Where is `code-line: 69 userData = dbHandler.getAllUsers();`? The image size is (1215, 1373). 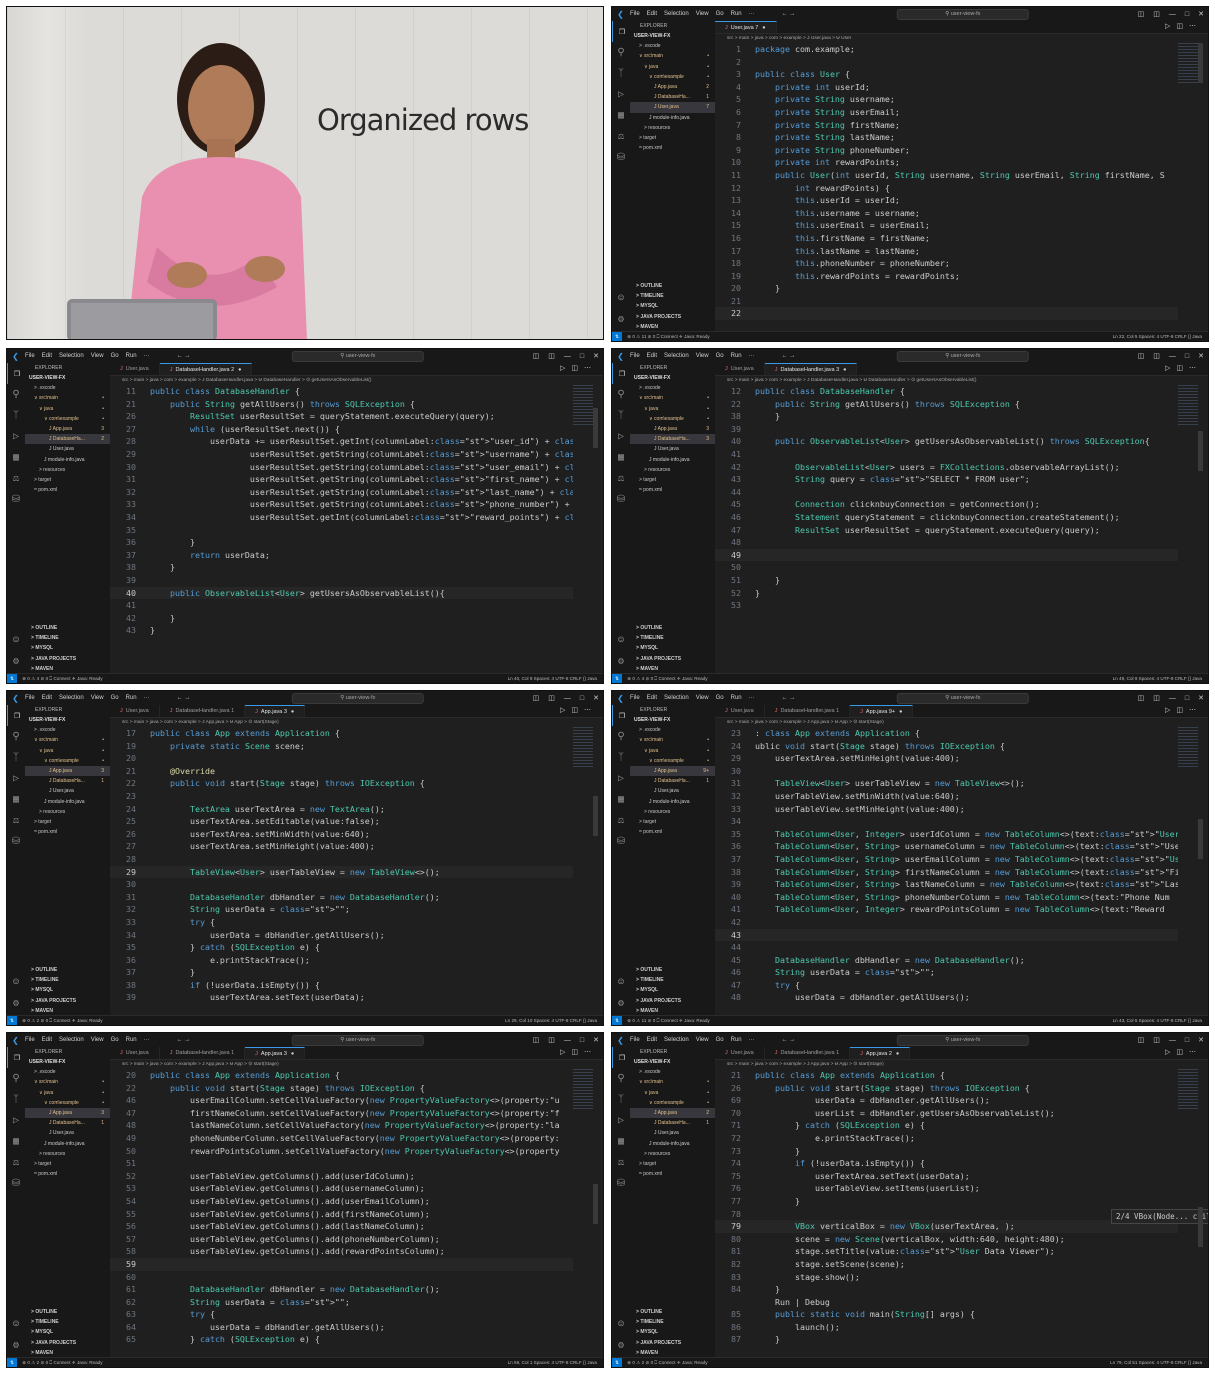 code-line: 69 userData = dbHandler.getAllUsers(); is located at coordinates (946, 1100).